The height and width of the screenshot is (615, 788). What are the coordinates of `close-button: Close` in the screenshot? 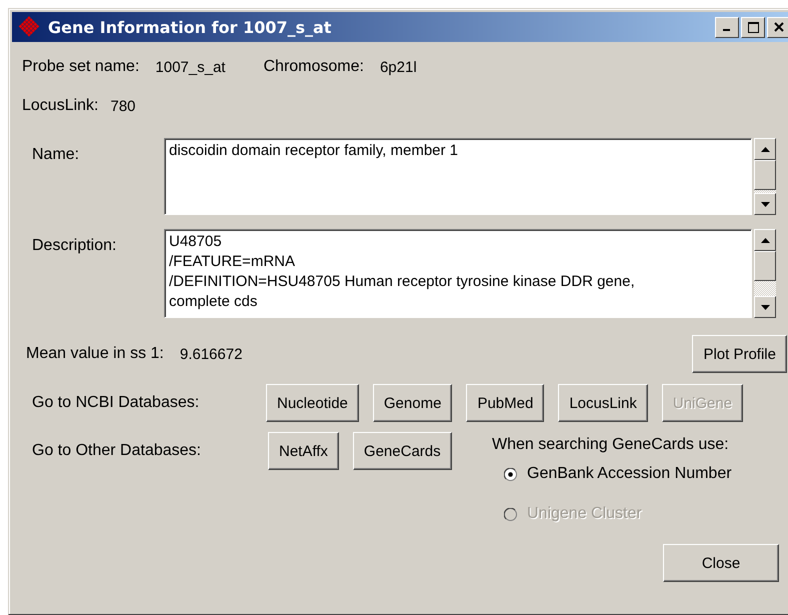 It's located at (721, 563).